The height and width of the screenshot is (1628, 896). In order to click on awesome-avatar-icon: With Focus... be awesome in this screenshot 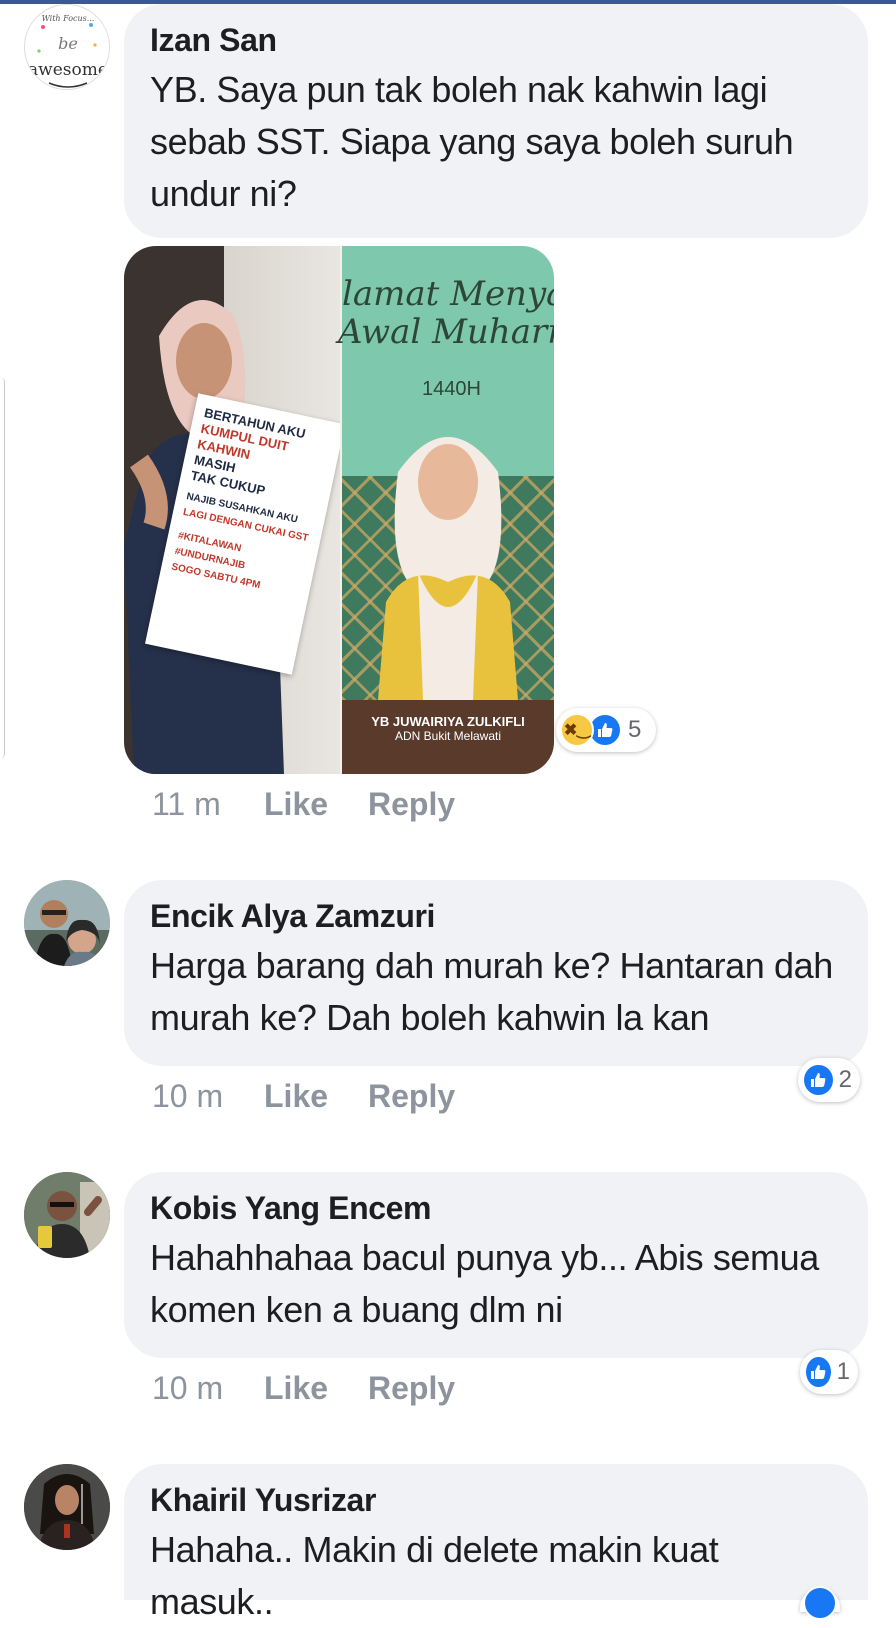, I will do `click(67, 47)`.